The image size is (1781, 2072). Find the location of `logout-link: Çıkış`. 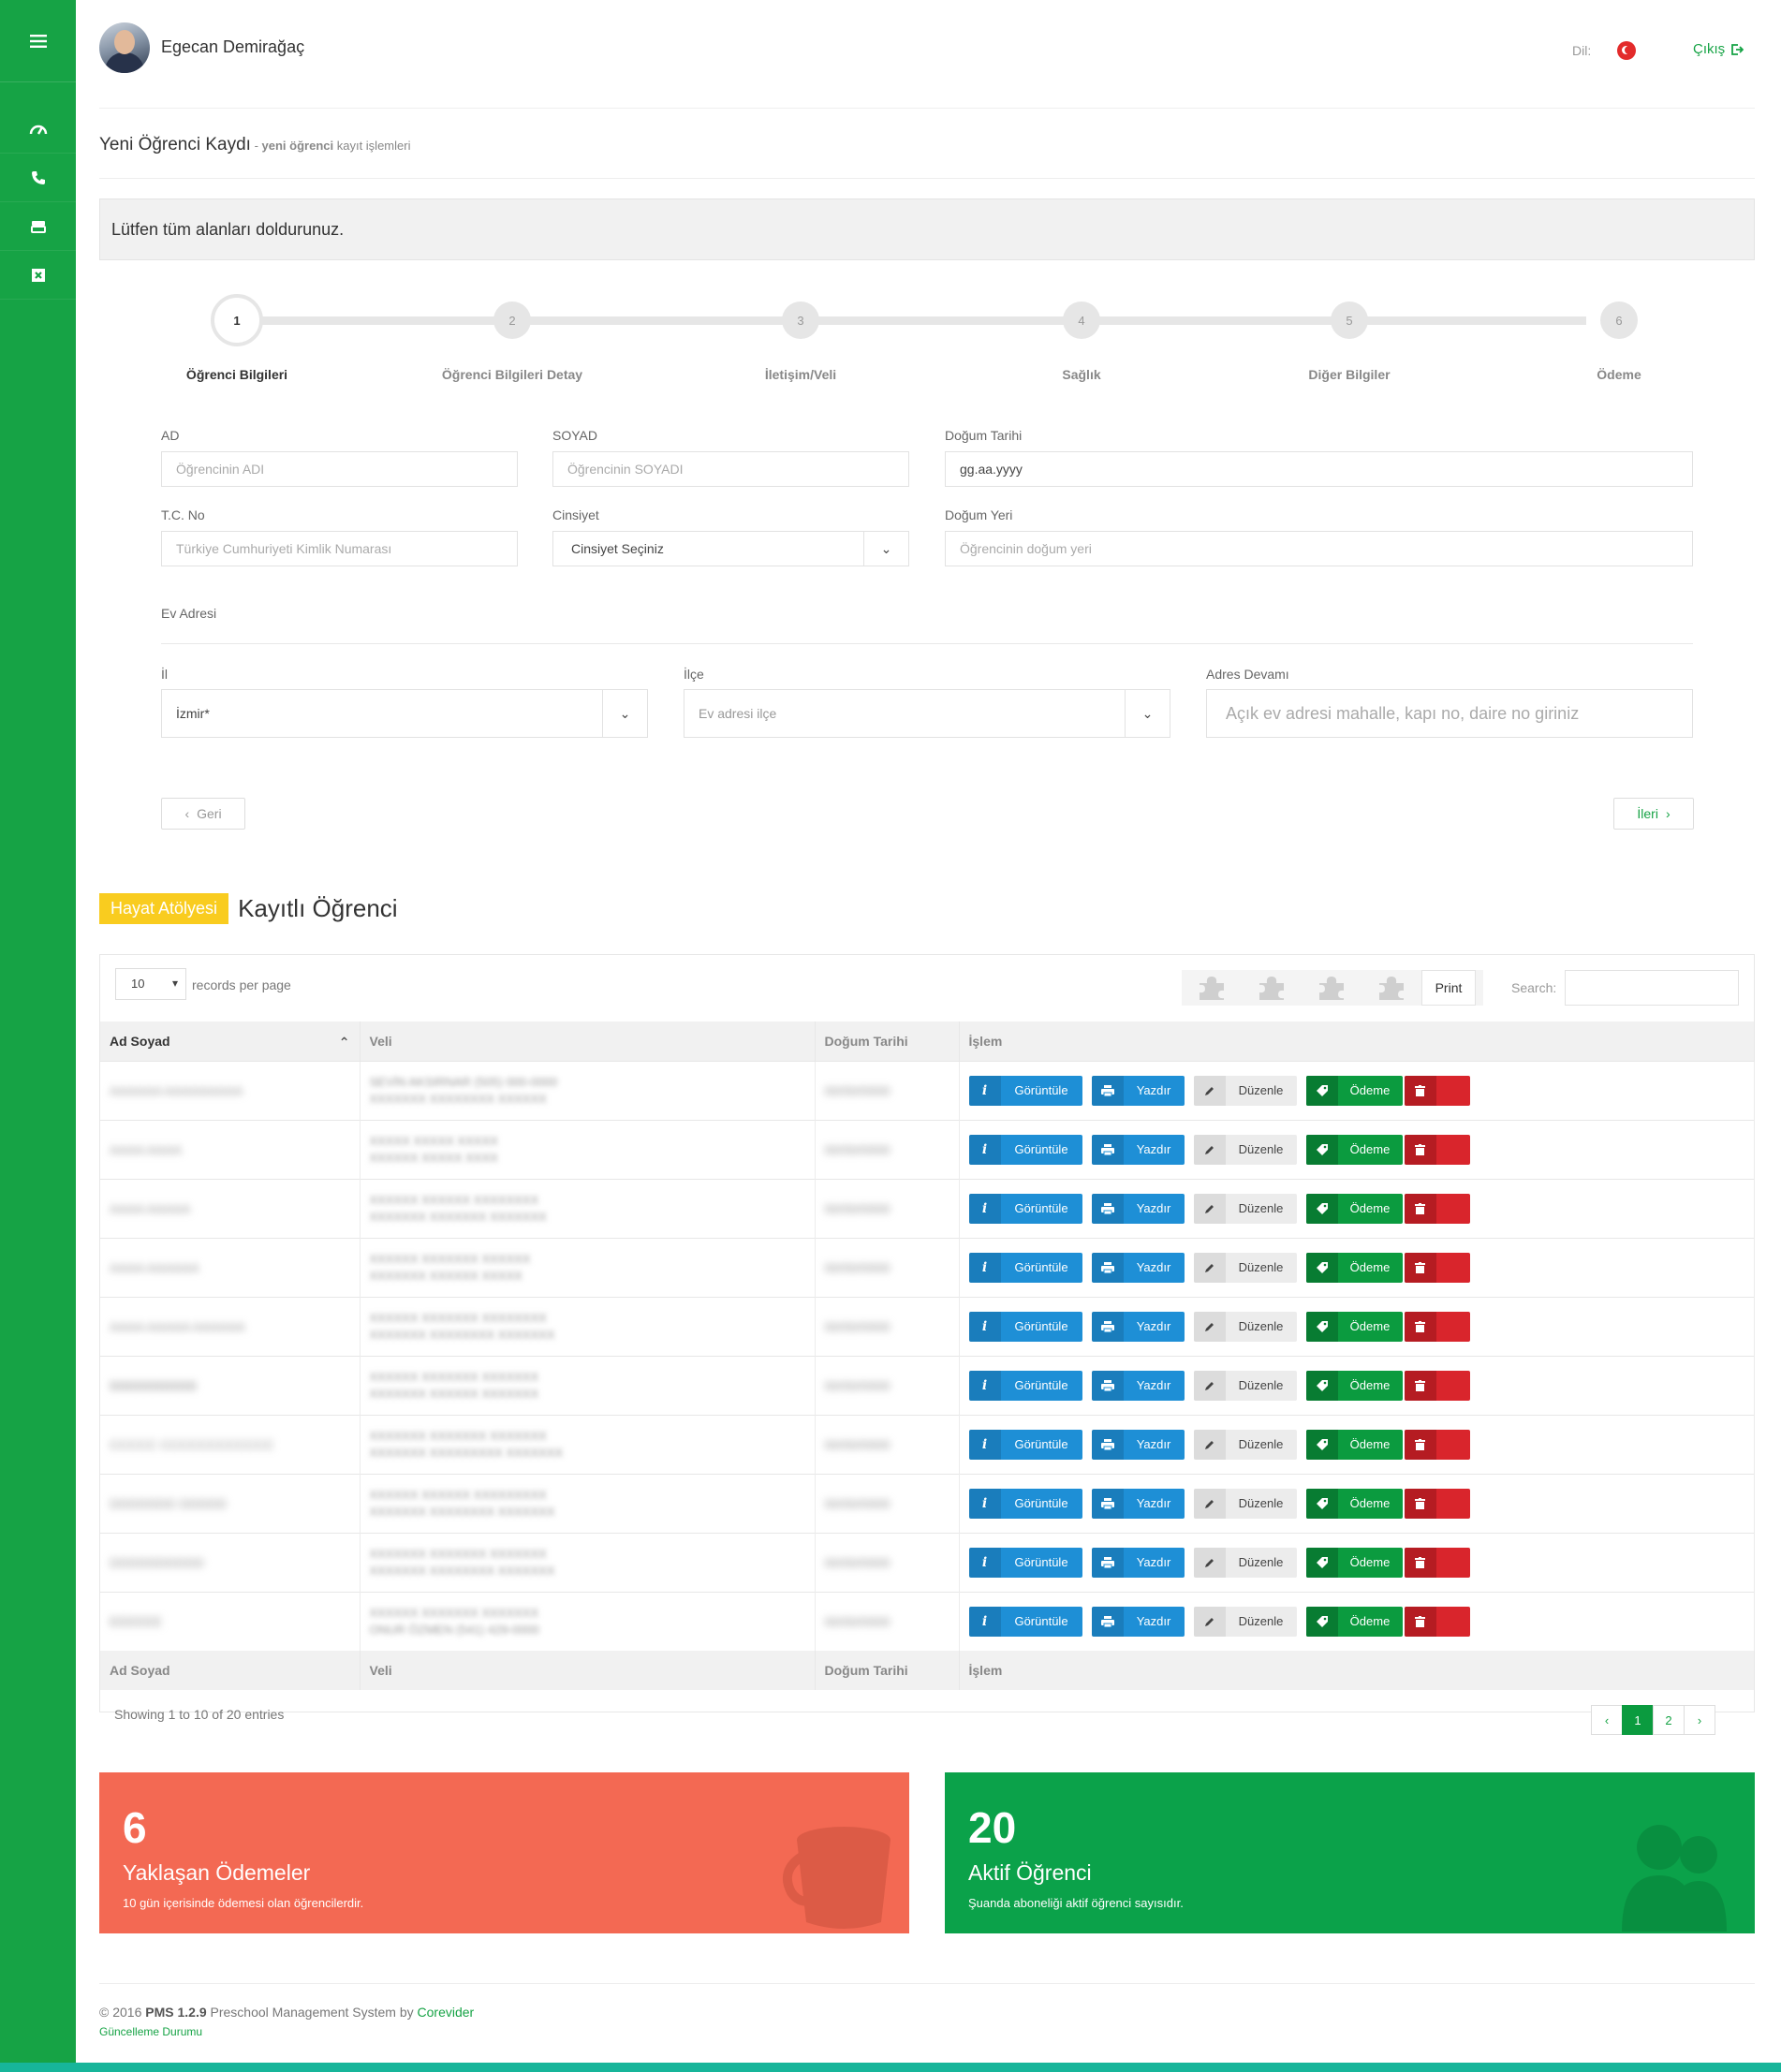

logout-link: Çıkış is located at coordinates (1718, 49).